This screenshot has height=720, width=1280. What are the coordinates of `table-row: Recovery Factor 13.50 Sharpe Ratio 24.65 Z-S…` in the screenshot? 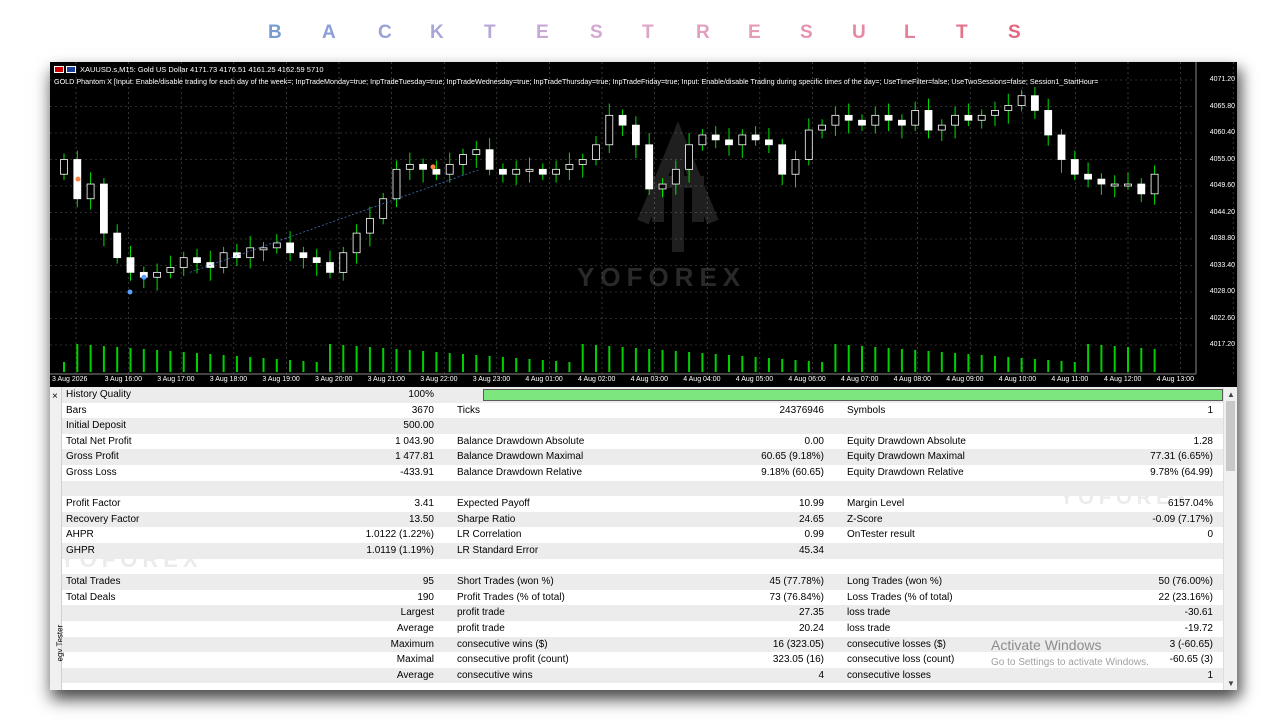 It's located at (642, 519).